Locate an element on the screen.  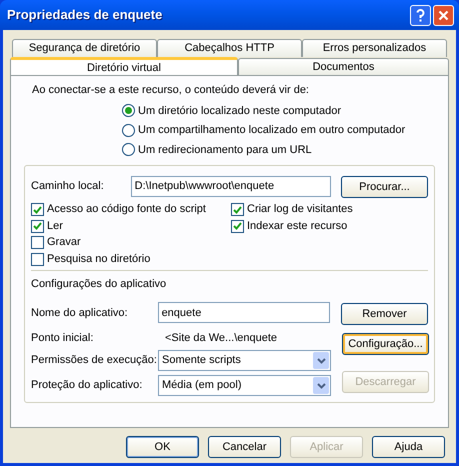
checkbox: Ler is located at coordinates (131, 226).